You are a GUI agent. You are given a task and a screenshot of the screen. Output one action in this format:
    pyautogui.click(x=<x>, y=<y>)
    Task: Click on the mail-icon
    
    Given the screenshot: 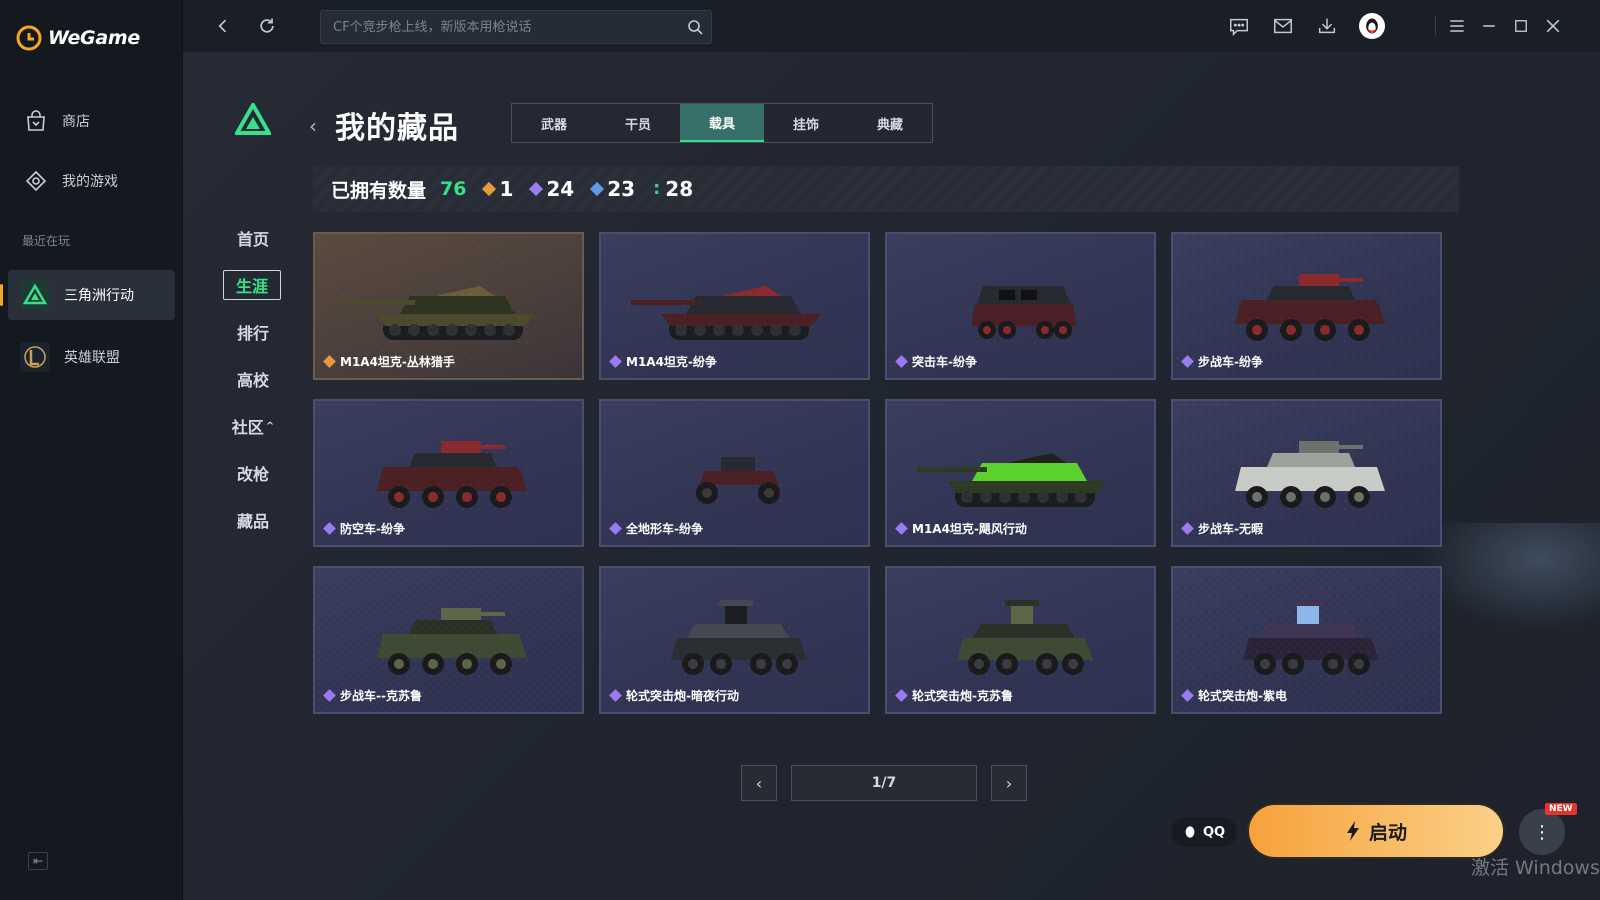 What is the action you would take?
    pyautogui.click(x=1283, y=26)
    